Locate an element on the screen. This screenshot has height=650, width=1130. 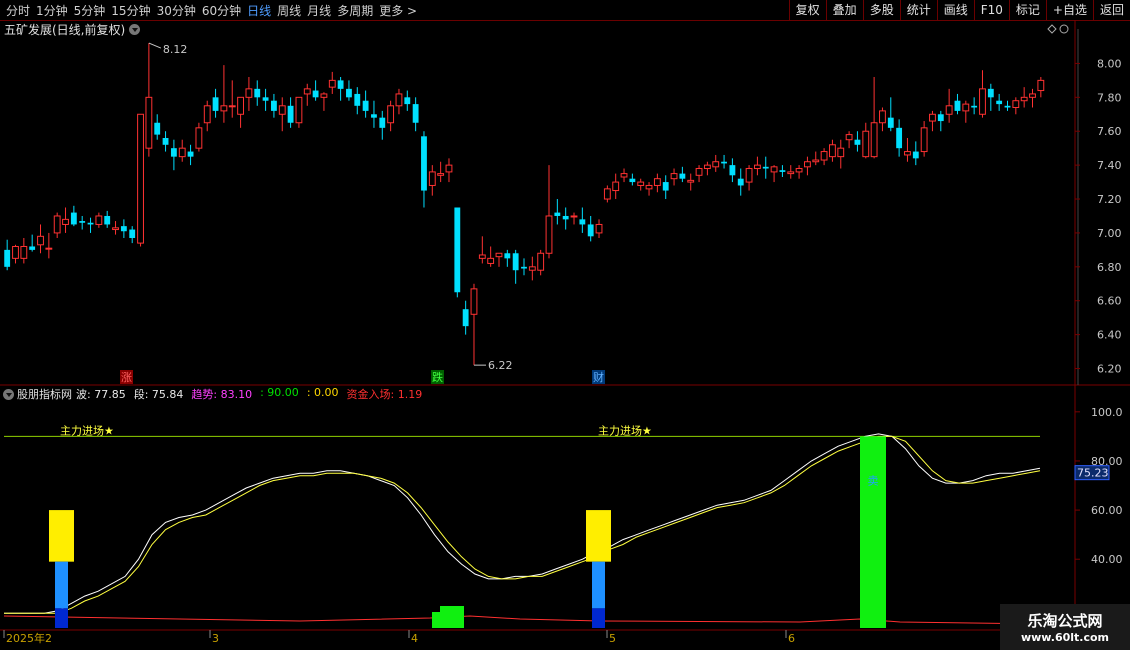
entry-bar-2-yellow is located at coordinates (598, 536).